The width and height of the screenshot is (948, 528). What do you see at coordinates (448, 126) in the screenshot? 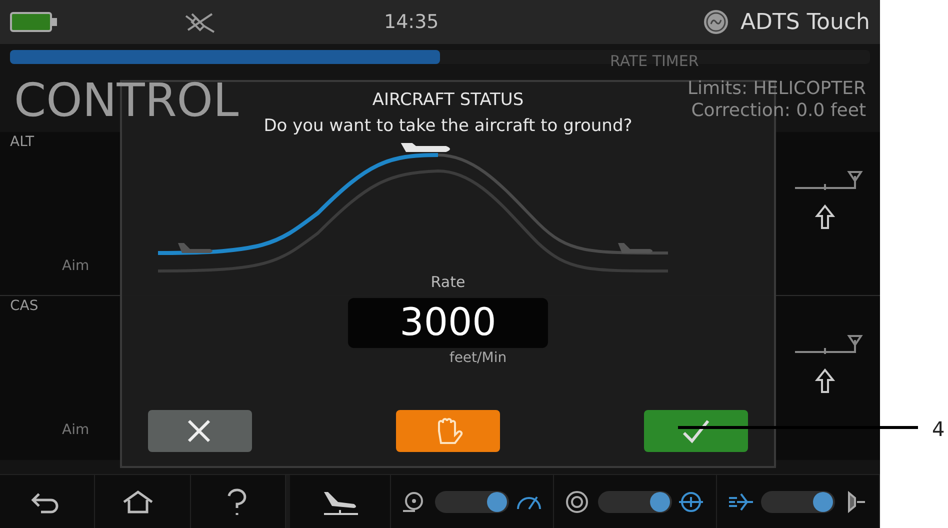
I see `dialog-message: Do you want to take the aircraft to ground?` at bounding box center [448, 126].